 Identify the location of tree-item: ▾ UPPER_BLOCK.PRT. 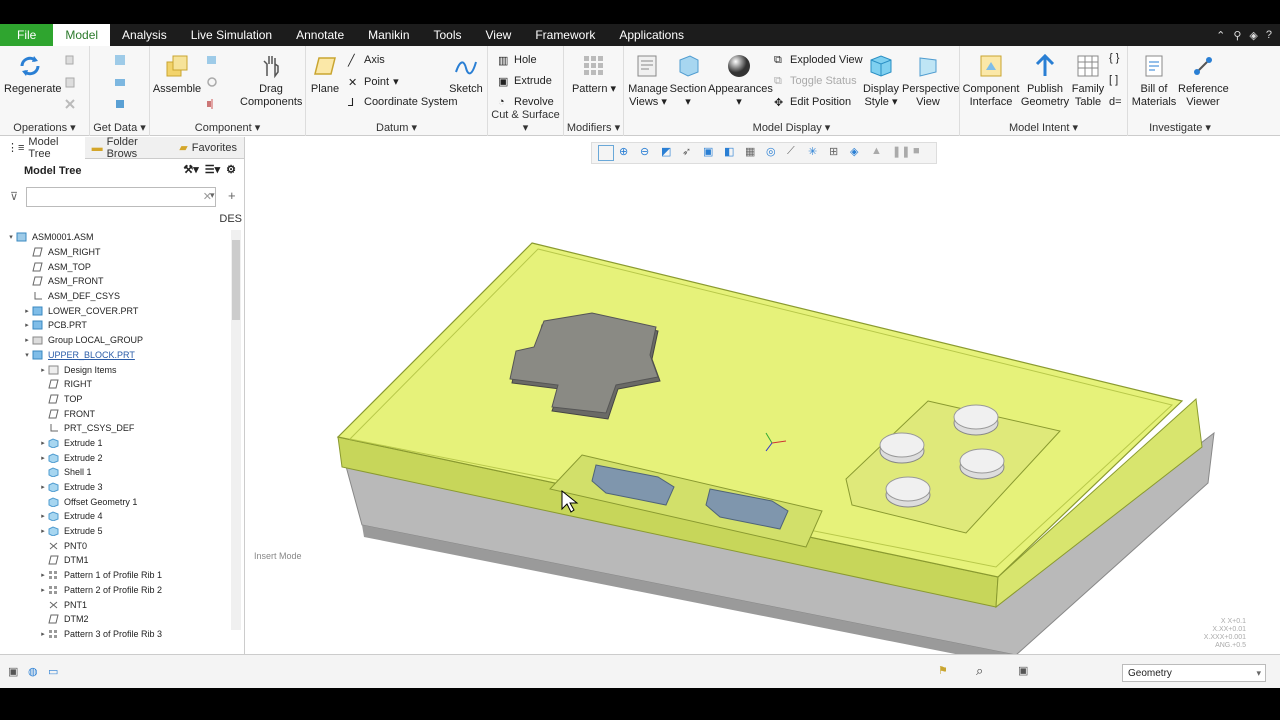
(115, 355).